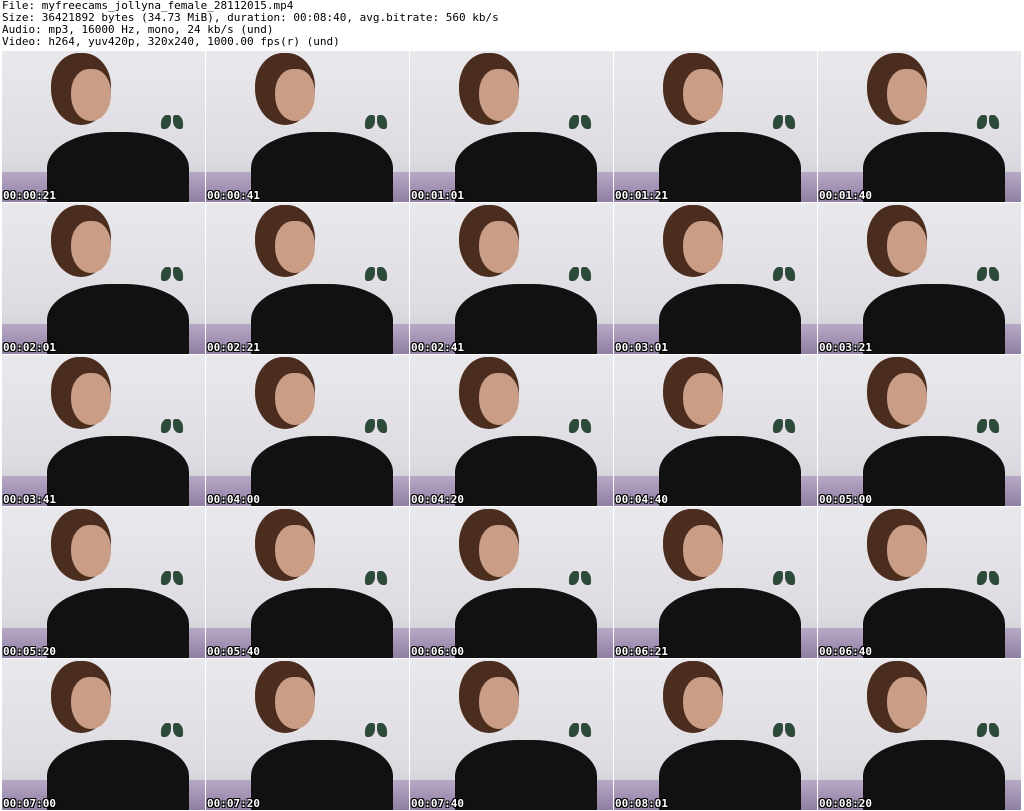 This screenshot has width=1024, height=811. Describe the element at coordinates (511, 126) in the screenshot. I see `video-thumbnail: 00:01:01` at that location.